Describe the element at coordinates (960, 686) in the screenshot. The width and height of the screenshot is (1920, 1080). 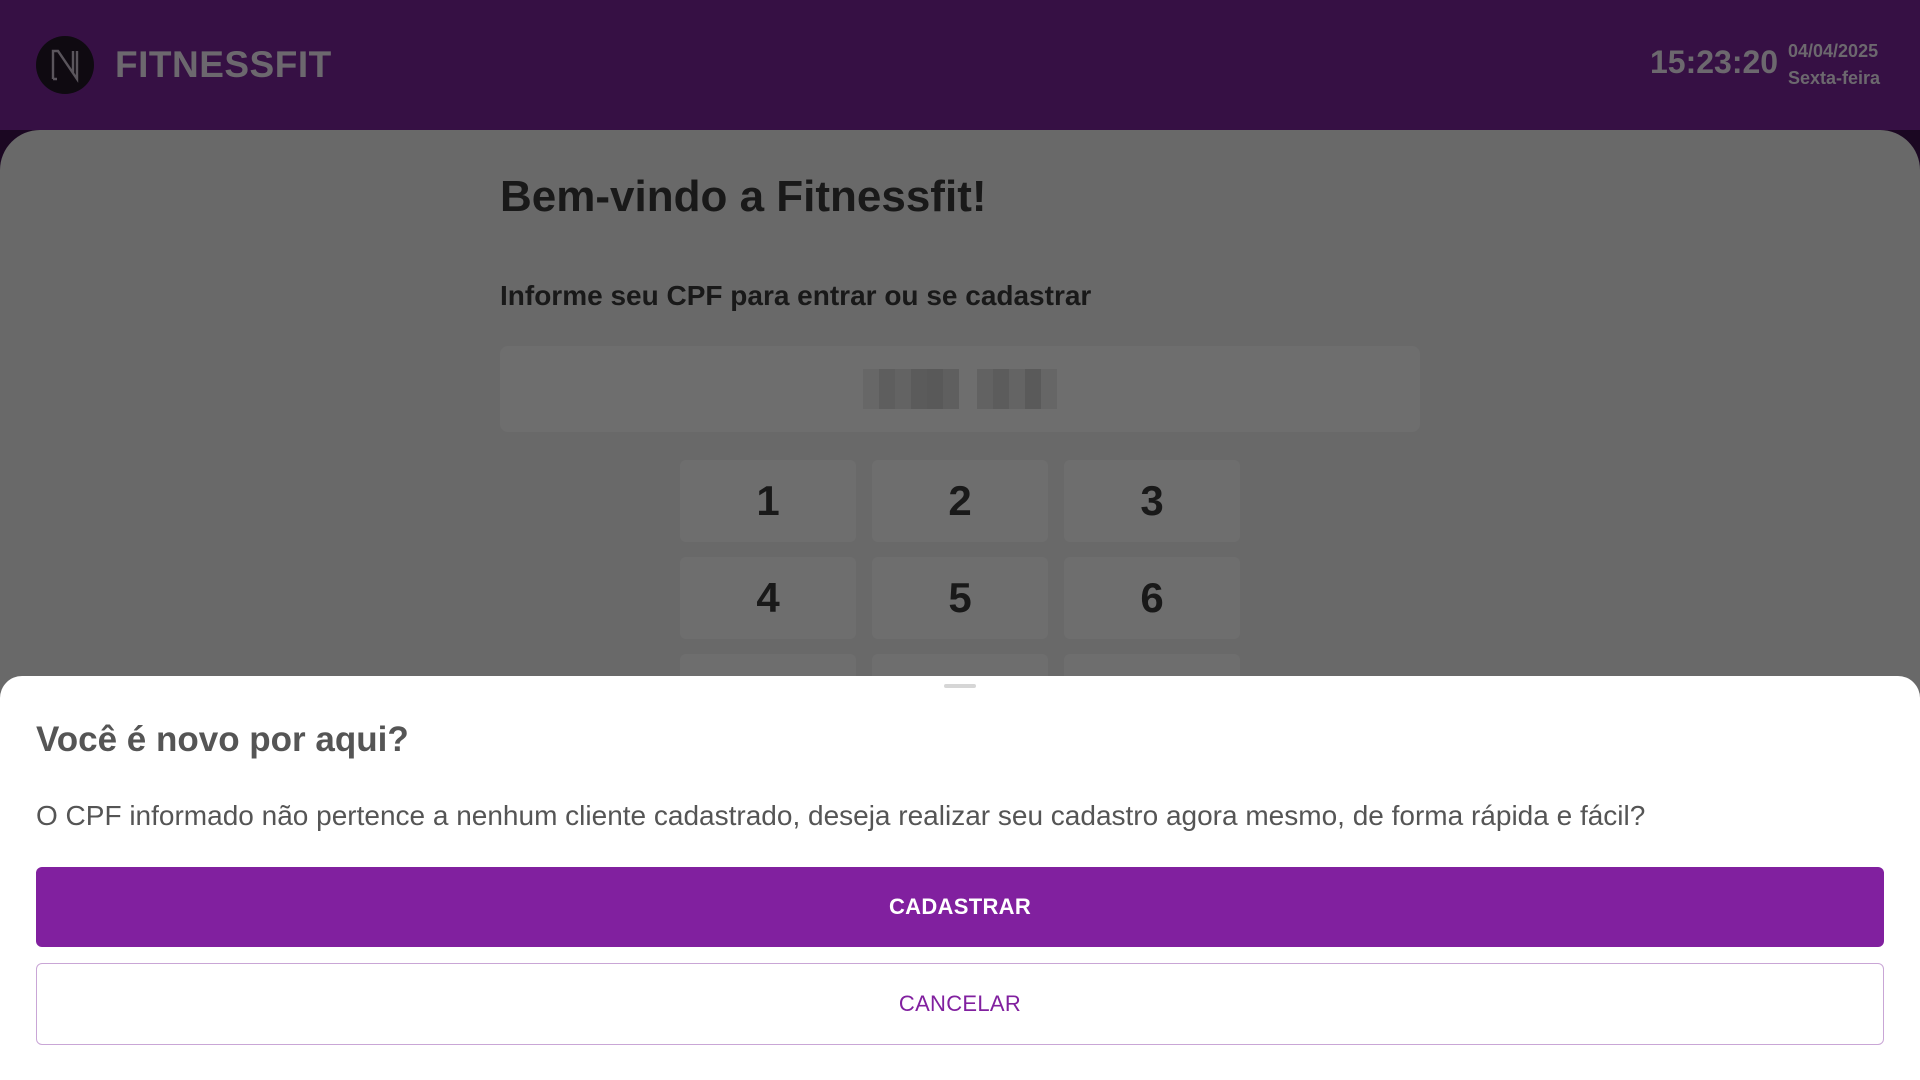
I see `sheet-drag-handle` at that location.